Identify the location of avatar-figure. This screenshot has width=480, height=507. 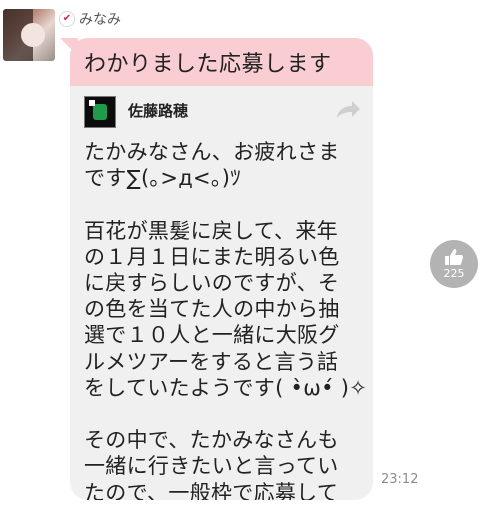
(100, 112).